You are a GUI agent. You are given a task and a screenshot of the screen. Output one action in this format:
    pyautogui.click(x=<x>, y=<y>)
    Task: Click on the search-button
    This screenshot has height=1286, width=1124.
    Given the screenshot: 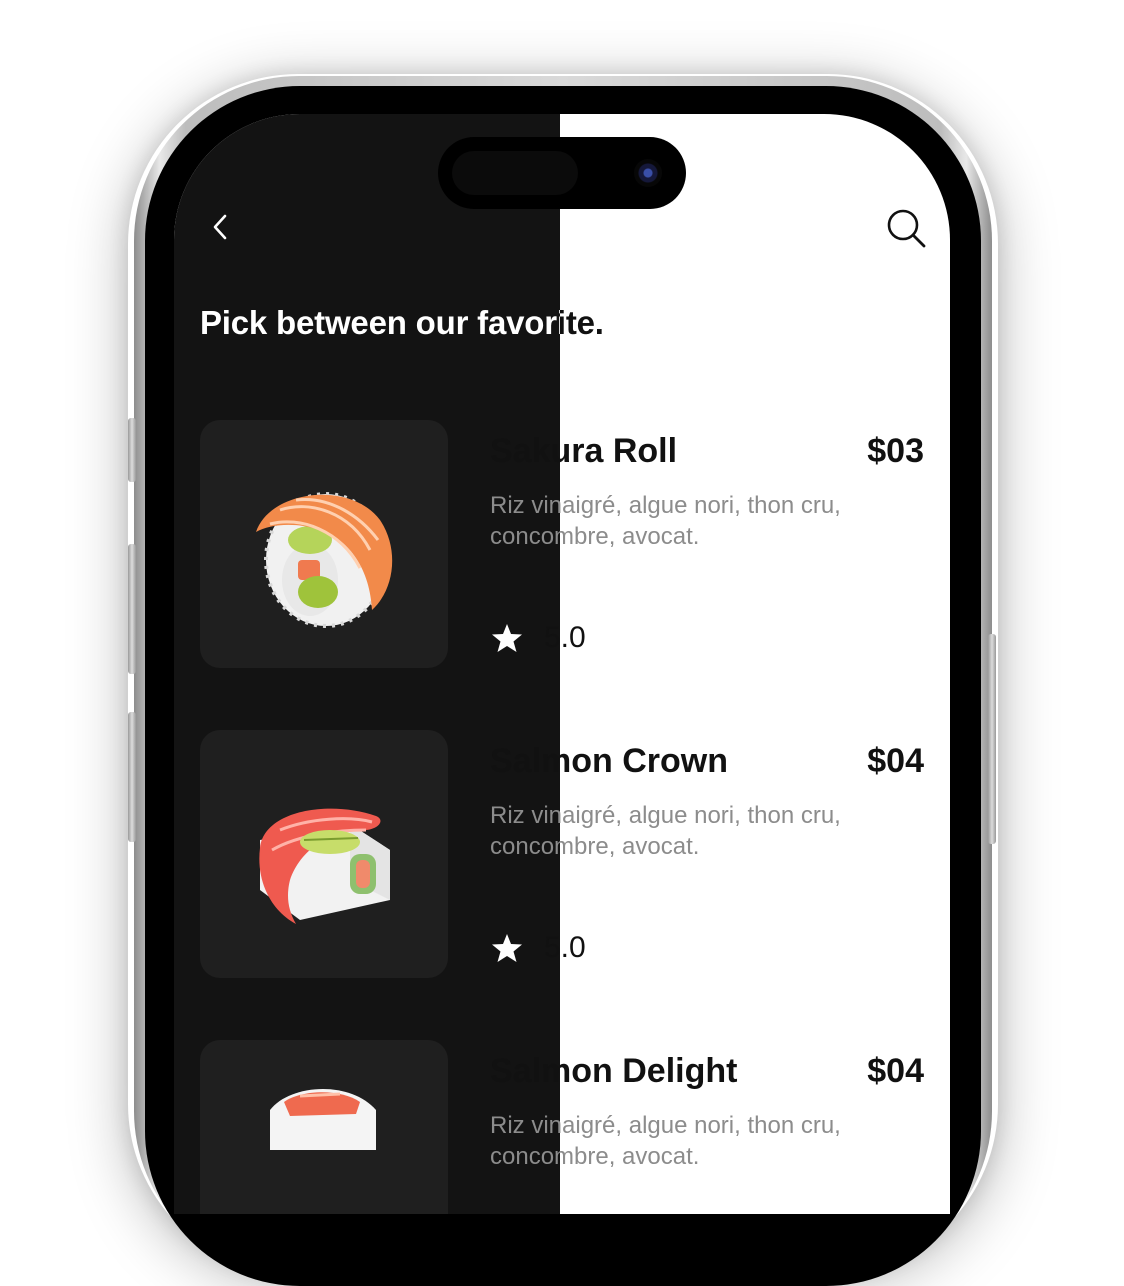 What is the action you would take?
    pyautogui.click(x=906, y=228)
    